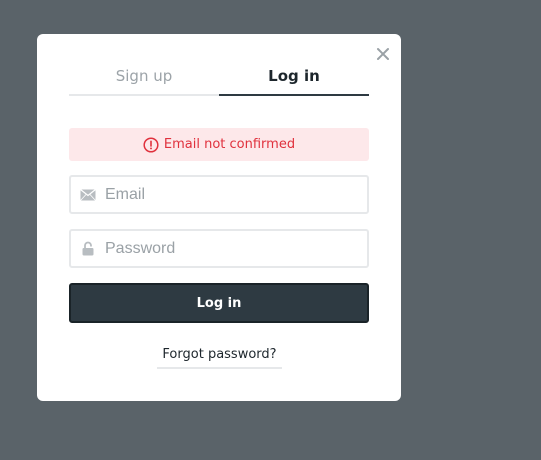 The width and height of the screenshot is (541, 460). I want to click on auth-tabs: Sign up Log in, so click(219, 80).